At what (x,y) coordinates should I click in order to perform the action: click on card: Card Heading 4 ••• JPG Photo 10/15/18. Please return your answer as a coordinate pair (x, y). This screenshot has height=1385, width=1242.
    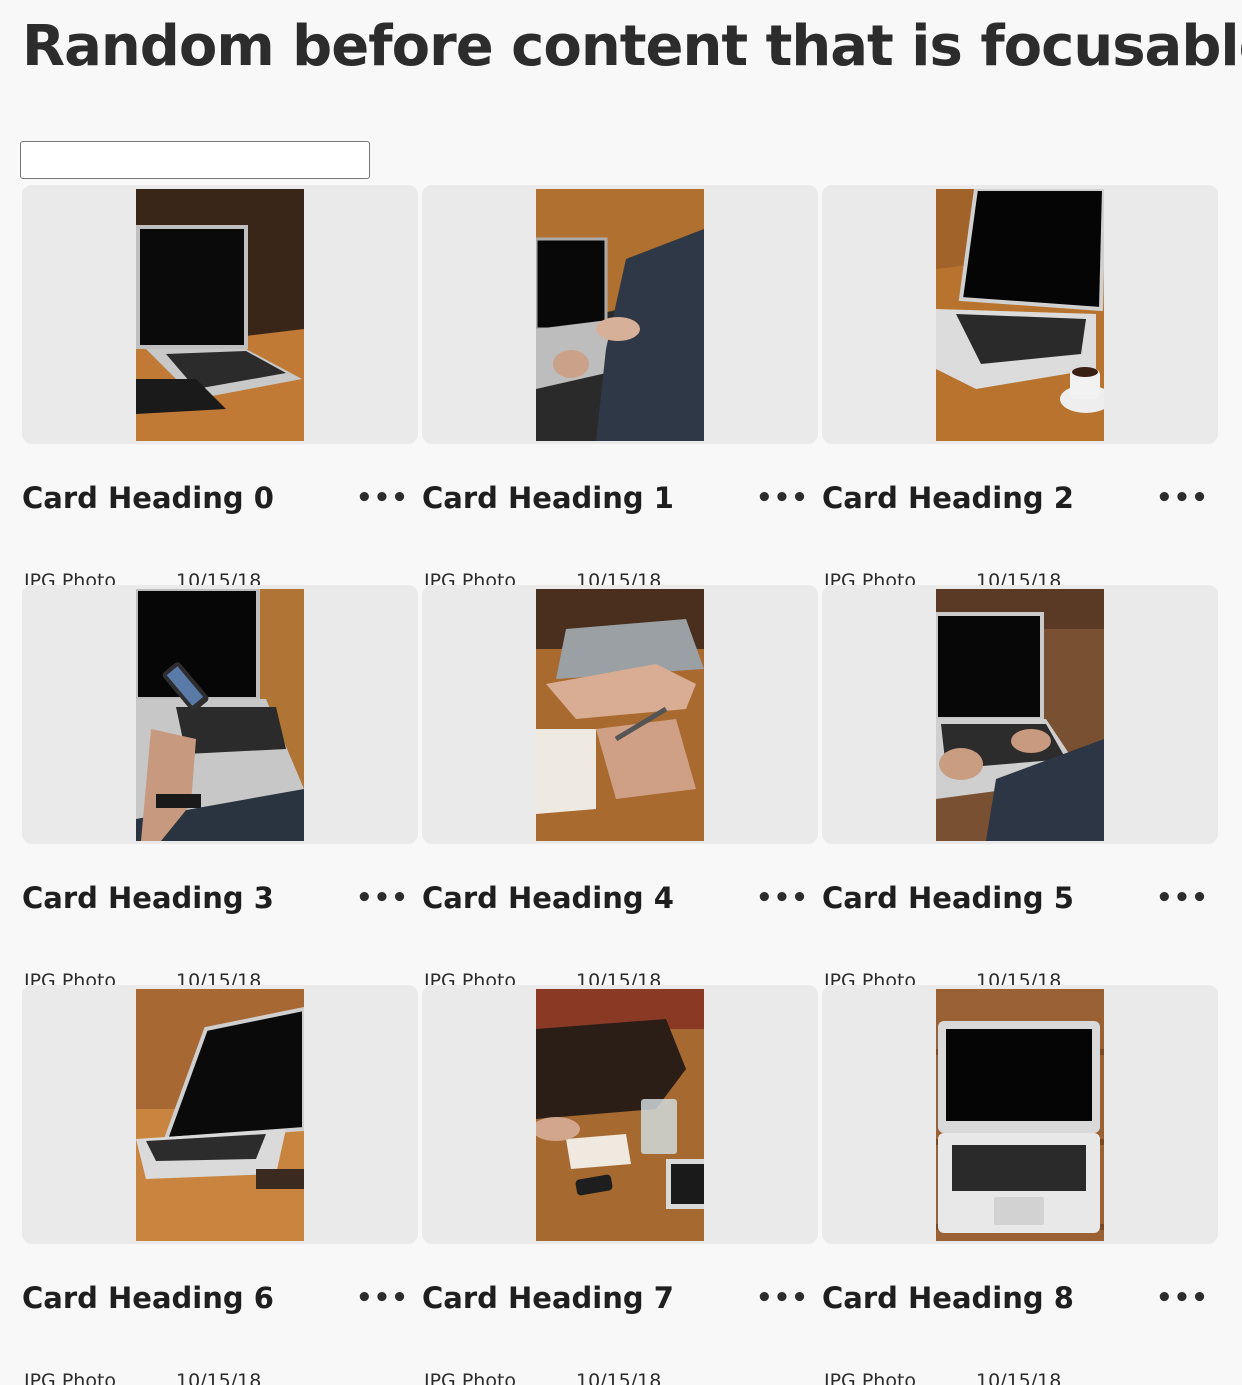
    Looking at the image, I should click on (620, 785).